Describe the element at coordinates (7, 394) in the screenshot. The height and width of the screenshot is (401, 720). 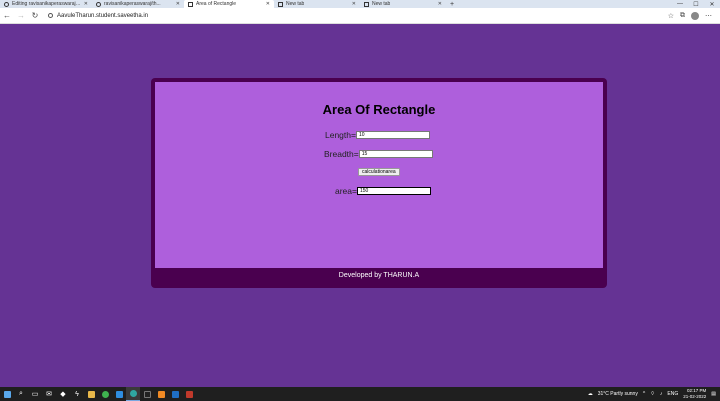
I see `windows-start-icon` at that location.